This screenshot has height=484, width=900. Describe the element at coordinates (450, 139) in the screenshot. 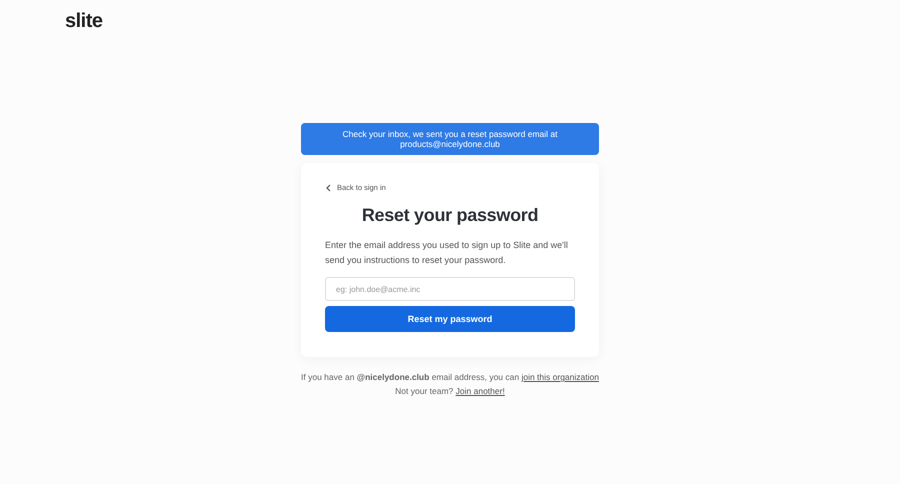

I see `info-banner: Check your inbox, we sent you a reset password email at products@nicelydone.club` at that location.